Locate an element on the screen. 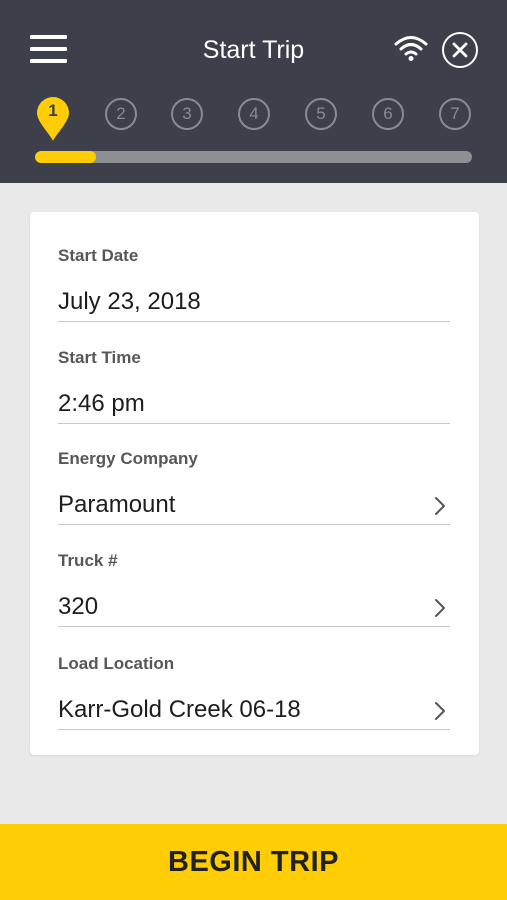 This screenshot has width=507, height=900. close-button is located at coordinates (460, 50).